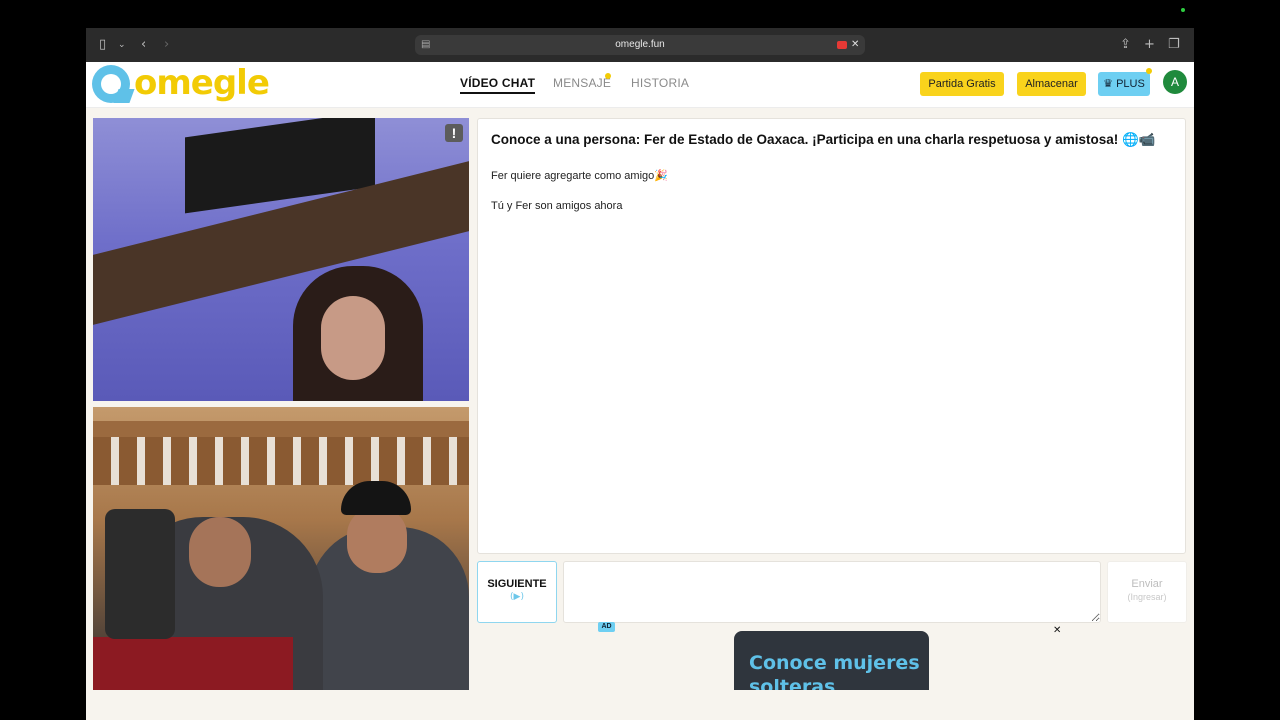 The width and height of the screenshot is (1280, 720). What do you see at coordinates (579, 176) in the screenshot?
I see `chat-message: Fer quiere agregarte como amigo🎉` at bounding box center [579, 176].